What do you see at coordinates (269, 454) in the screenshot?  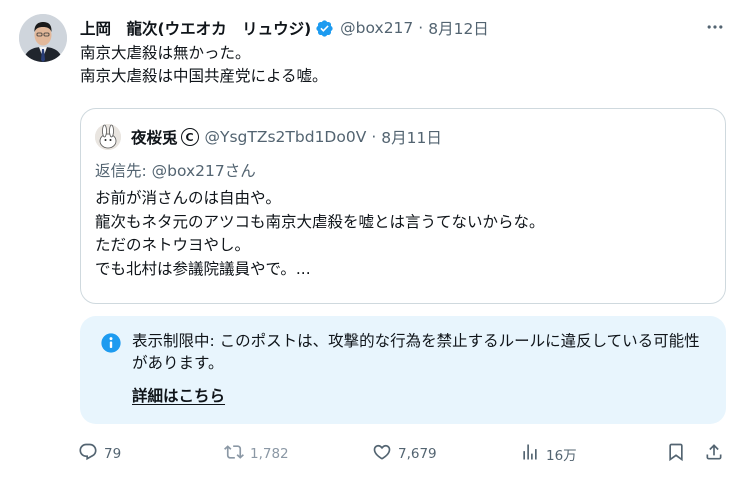 I see `repost-count: 1,782` at bounding box center [269, 454].